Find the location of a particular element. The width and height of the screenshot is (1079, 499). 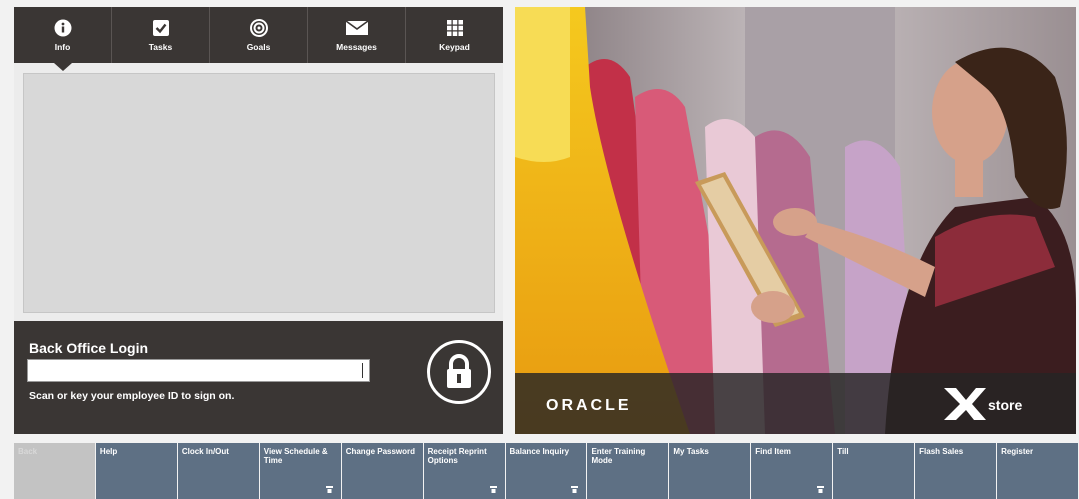

function-button-label: Balance Inquiry is located at coordinates (539, 451).